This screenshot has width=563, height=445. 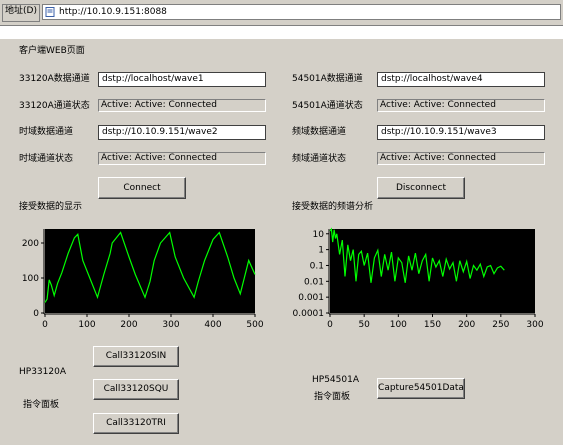 I want to click on freq-chart-x-tick-label: 150, so click(x=432, y=325).